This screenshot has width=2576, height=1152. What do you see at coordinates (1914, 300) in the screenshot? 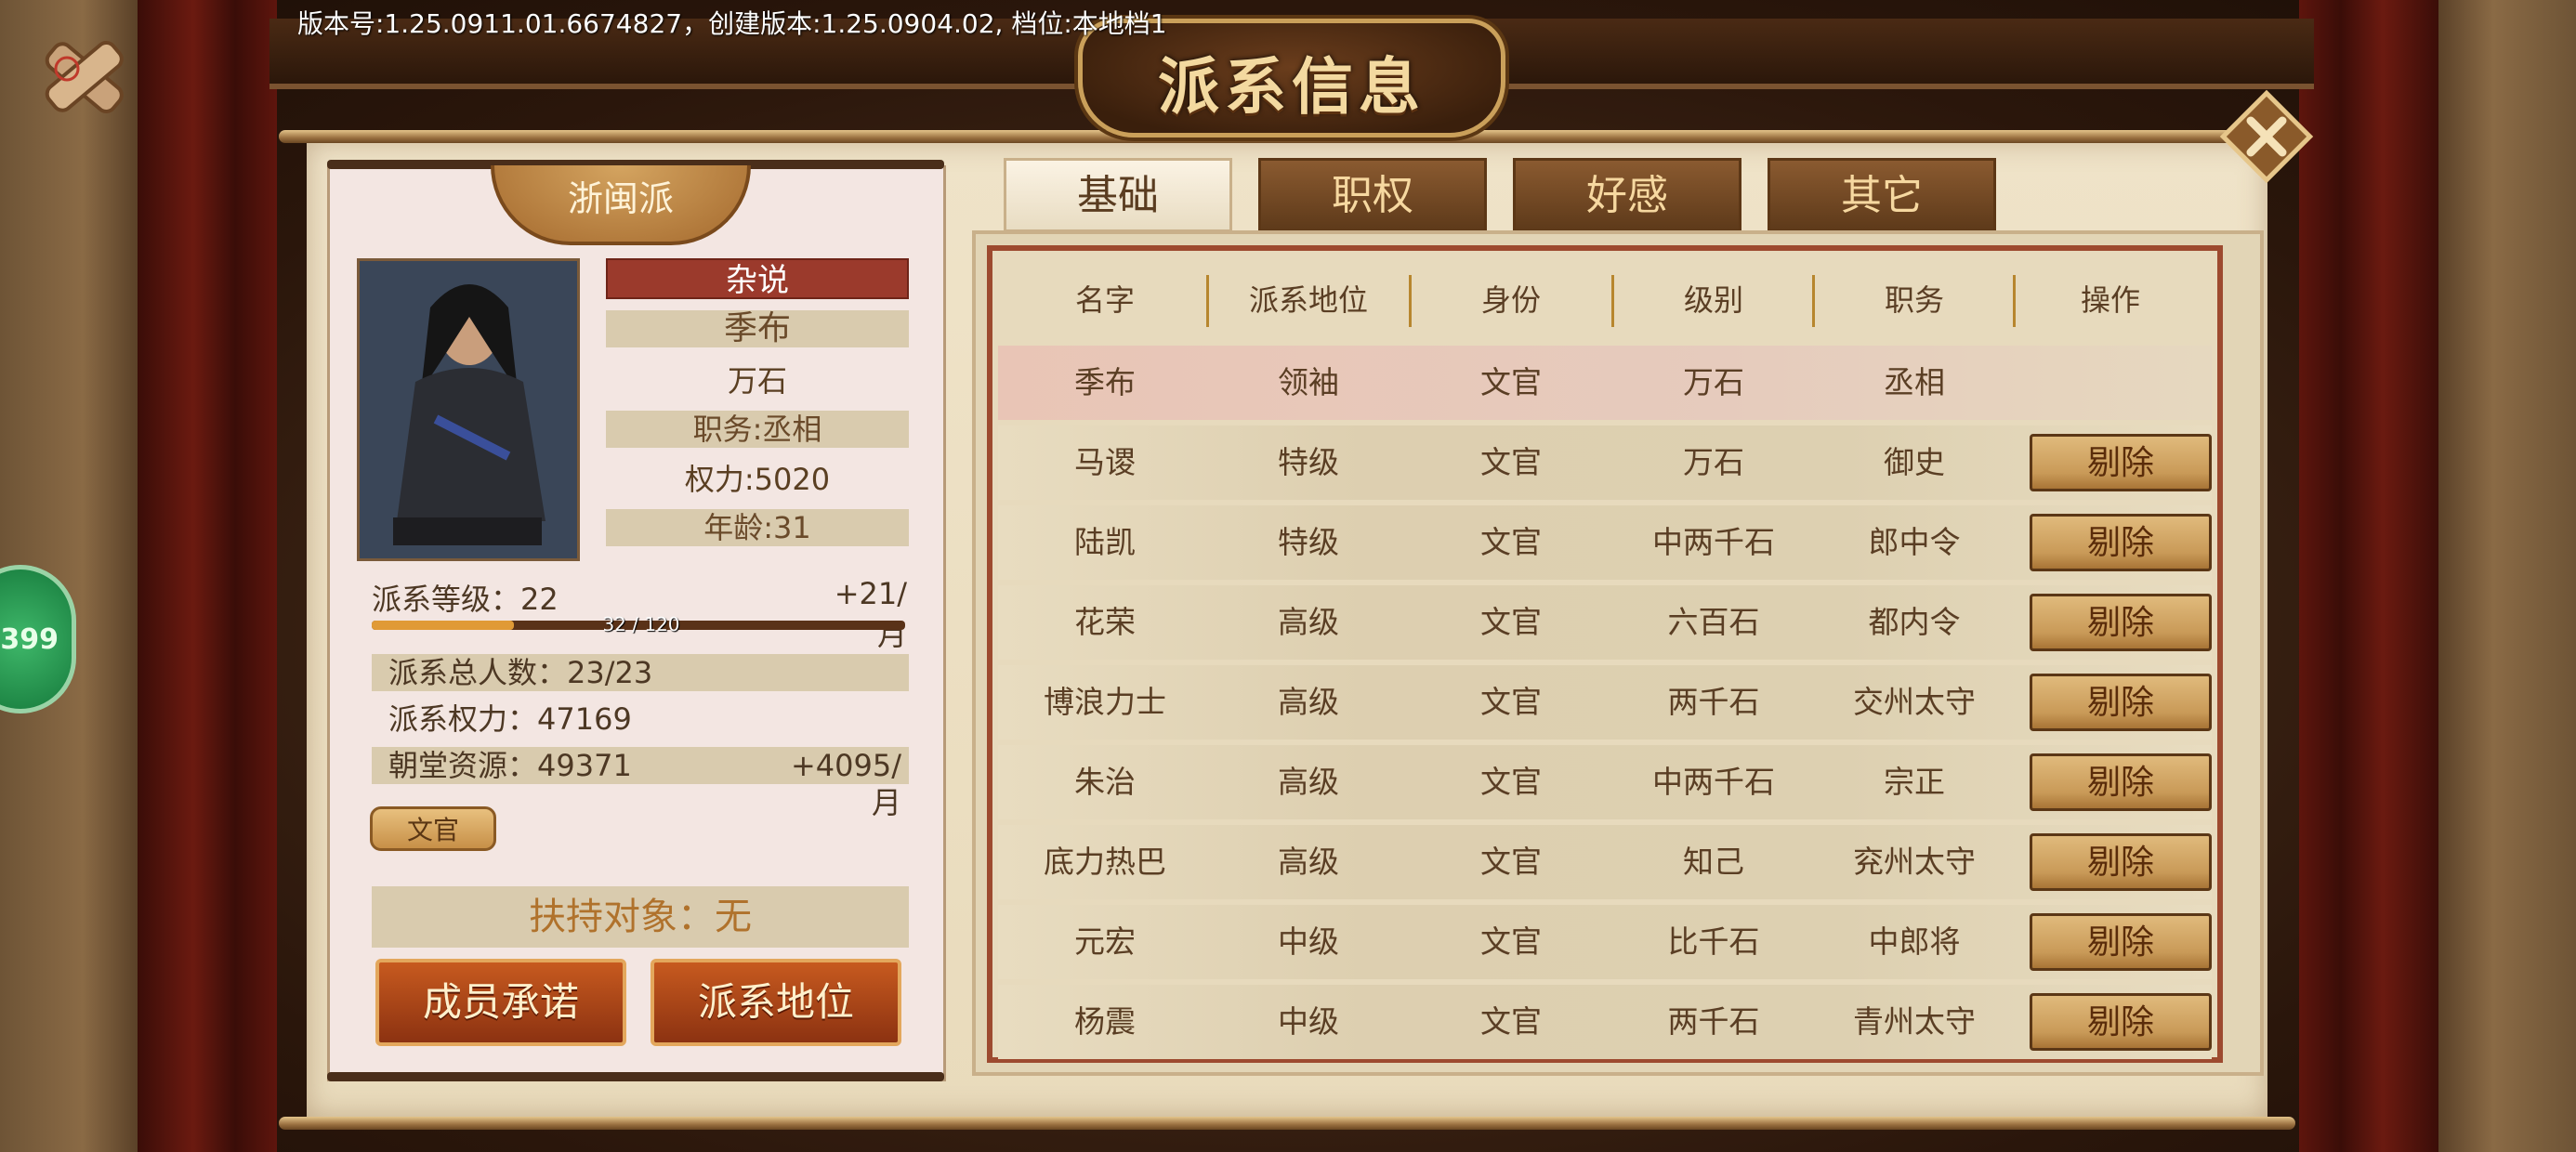
I see `header-post: 职务` at bounding box center [1914, 300].